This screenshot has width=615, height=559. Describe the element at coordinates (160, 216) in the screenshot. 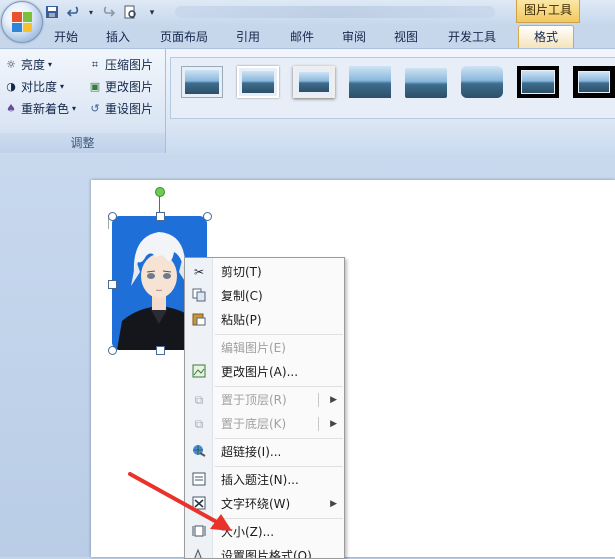

I see `resize-handle-top` at that location.